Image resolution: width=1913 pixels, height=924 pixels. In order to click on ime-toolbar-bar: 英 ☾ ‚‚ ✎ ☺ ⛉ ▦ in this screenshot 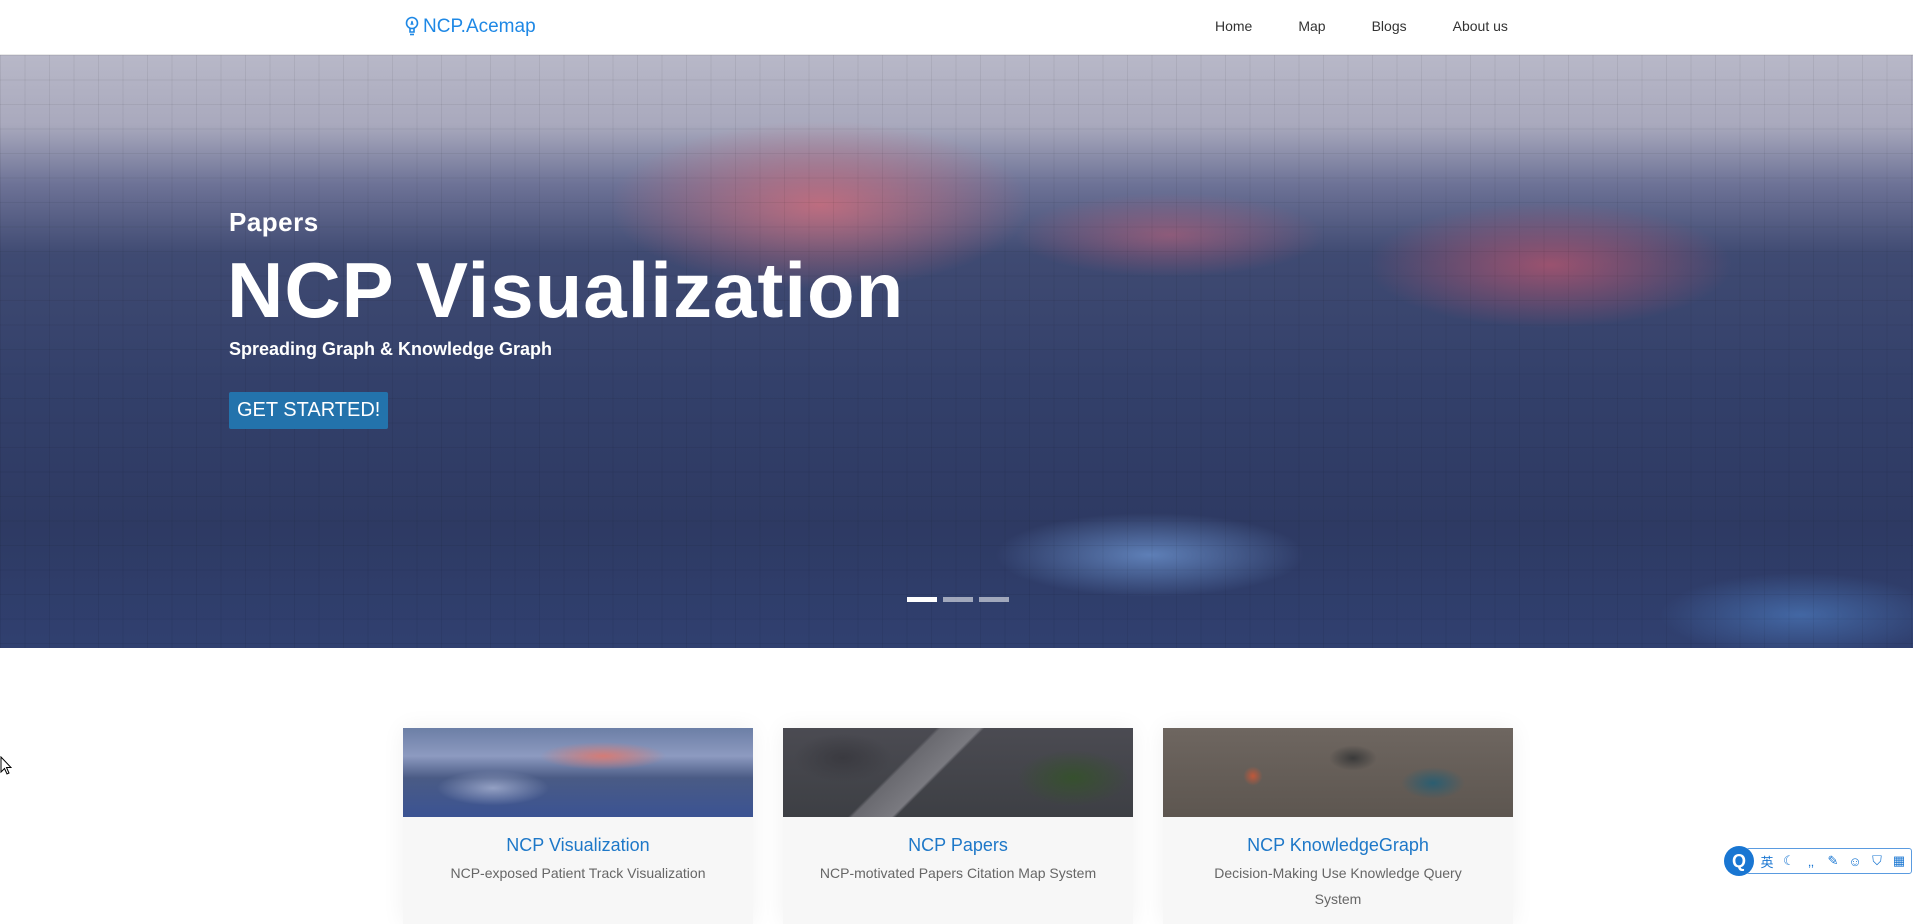, I will do `click(1829, 861)`.